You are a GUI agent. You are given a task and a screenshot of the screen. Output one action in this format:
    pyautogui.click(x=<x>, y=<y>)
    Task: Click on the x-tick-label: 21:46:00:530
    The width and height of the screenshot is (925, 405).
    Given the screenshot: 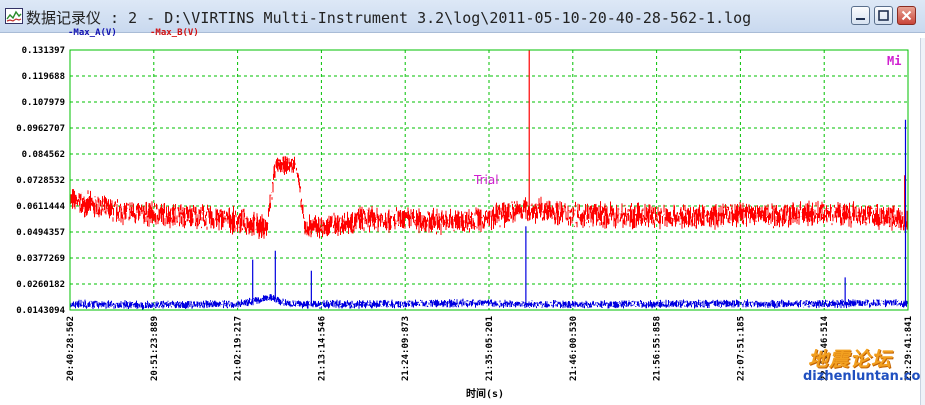 What is the action you would take?
    pyautogui.click(x=574, y=348)
    